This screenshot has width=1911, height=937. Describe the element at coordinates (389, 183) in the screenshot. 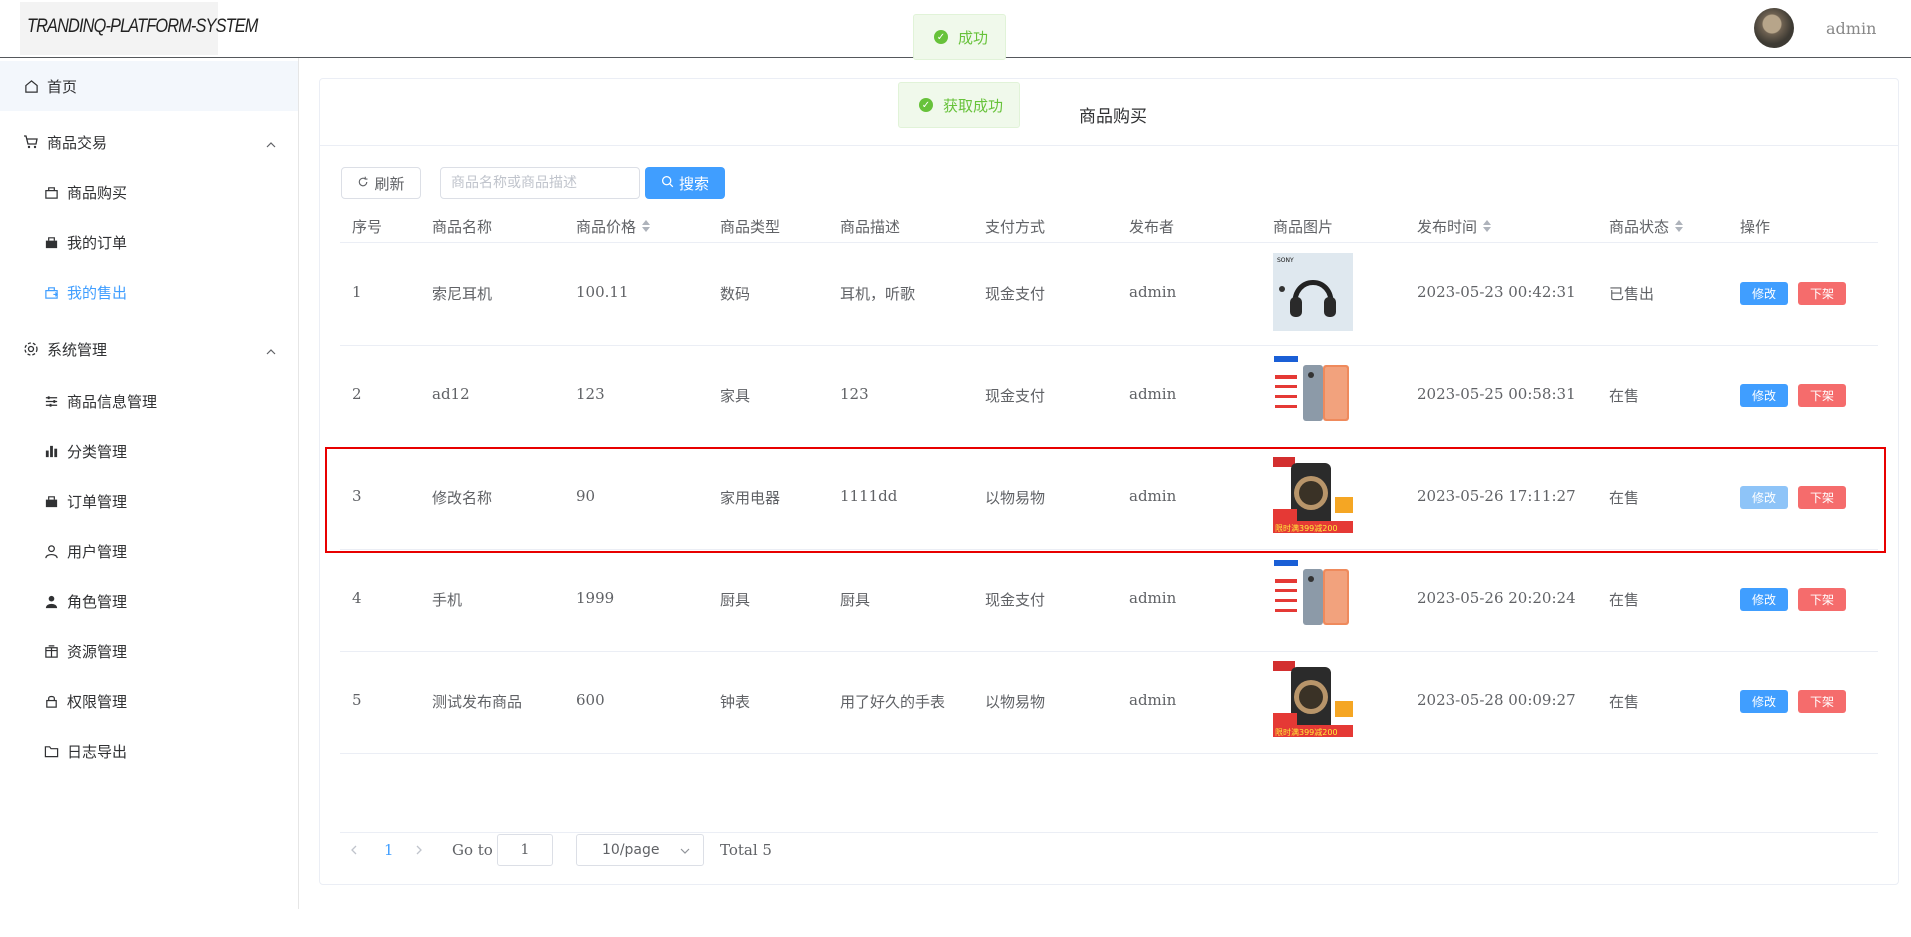

I see `refresh-label: 刷新` at that location.